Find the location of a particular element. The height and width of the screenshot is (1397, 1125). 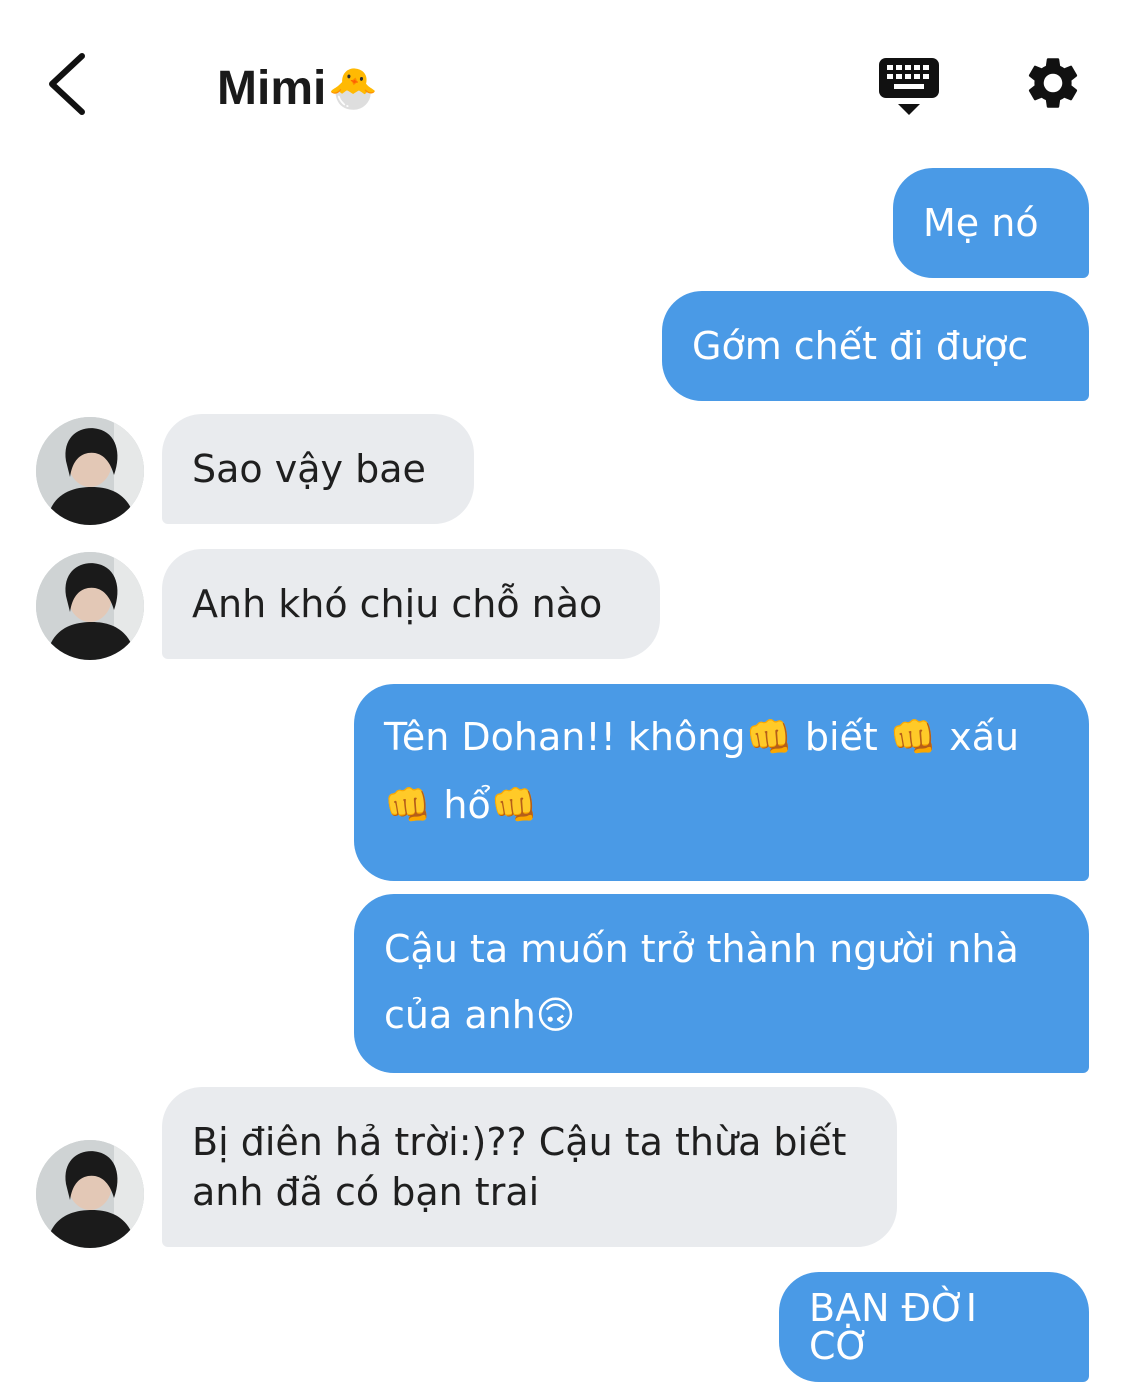

contact-name: Mimi is located at coordinates (272, 88).